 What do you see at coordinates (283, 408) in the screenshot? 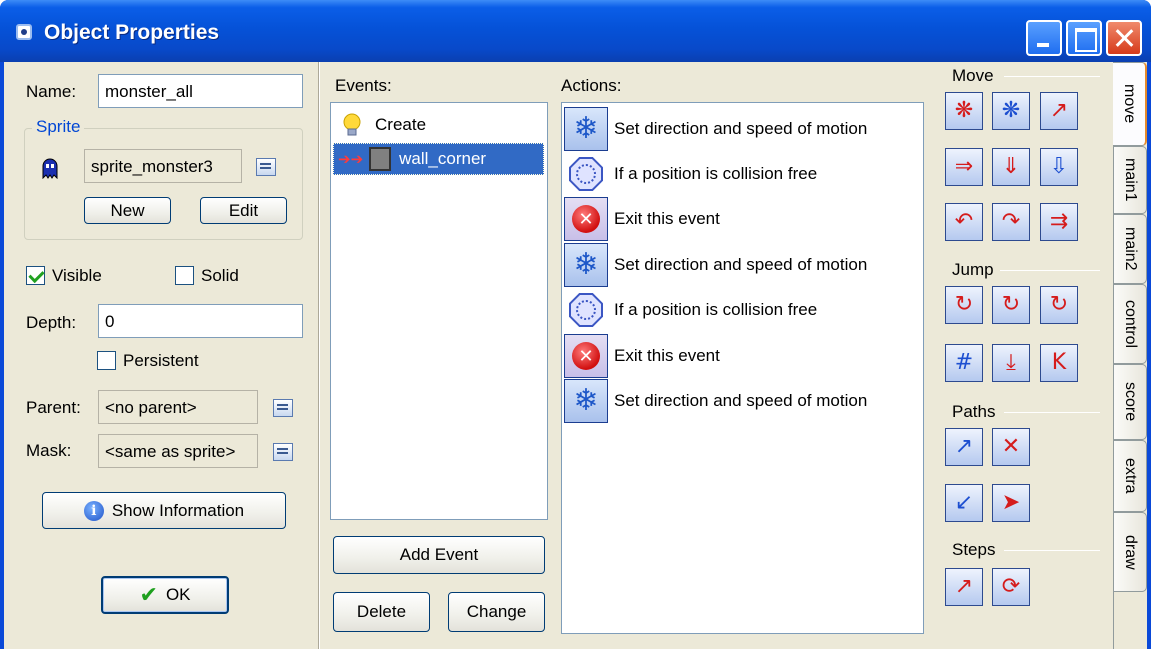
I see `parent-browse-button` at bounding box center [283, 408].